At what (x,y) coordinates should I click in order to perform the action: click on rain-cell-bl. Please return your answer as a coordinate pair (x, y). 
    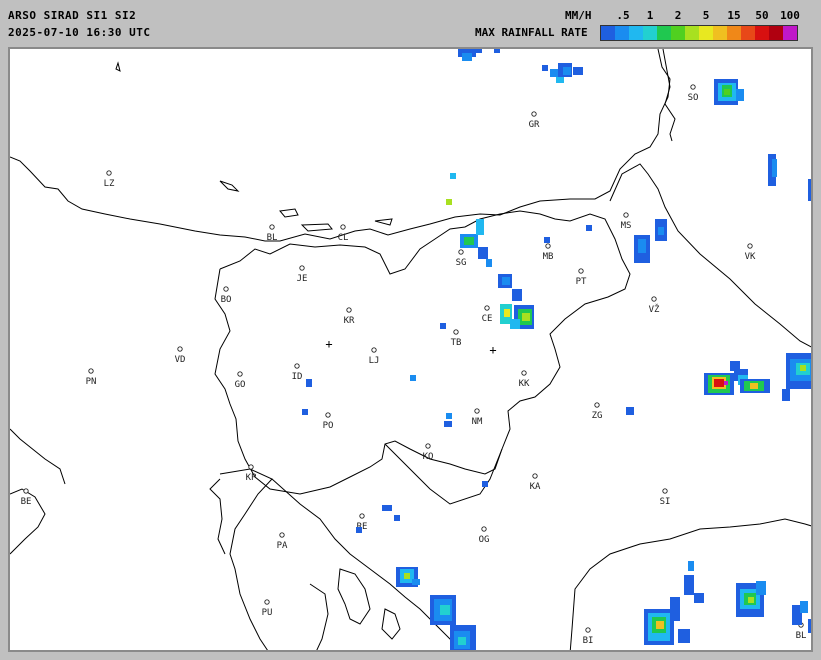
    Looking at the image, I should click on (801, 617).